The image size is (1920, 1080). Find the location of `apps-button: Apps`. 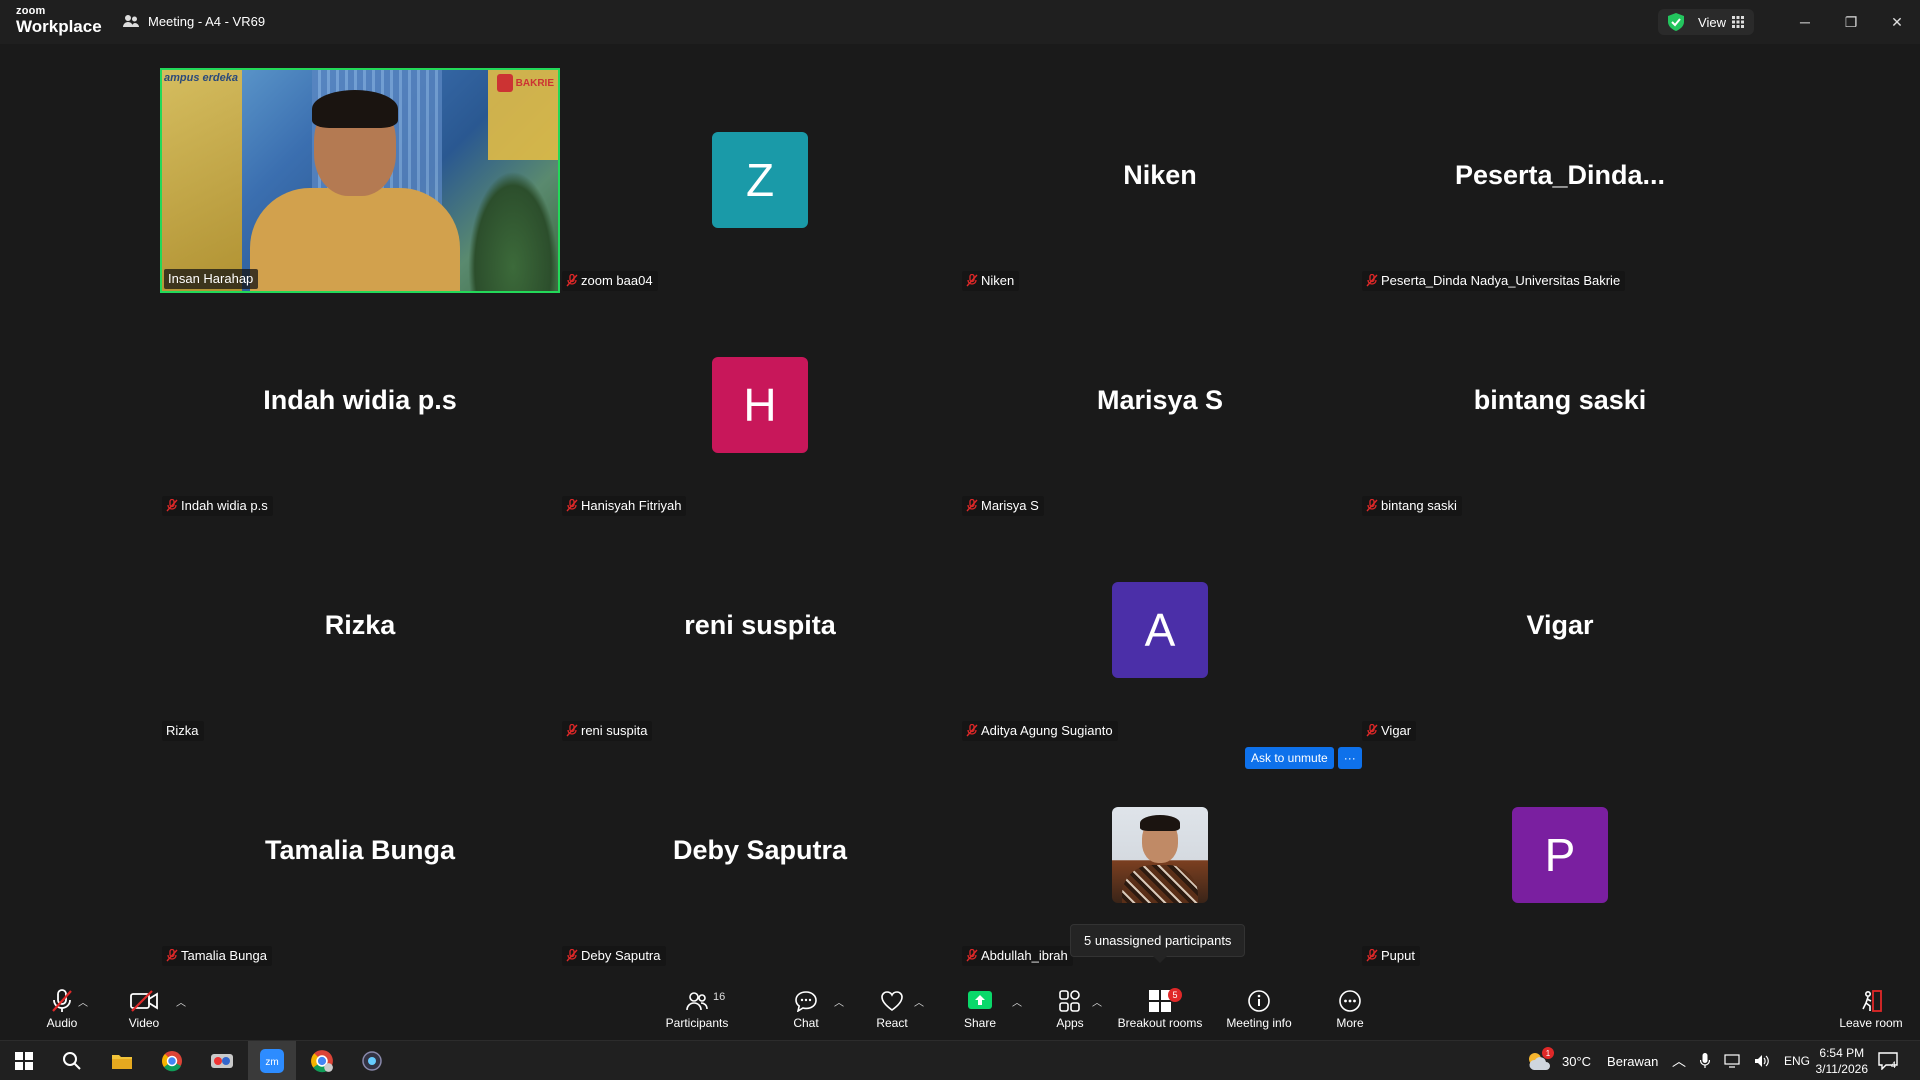

apps-button: Apps is located at coordinates (1070, 1009).